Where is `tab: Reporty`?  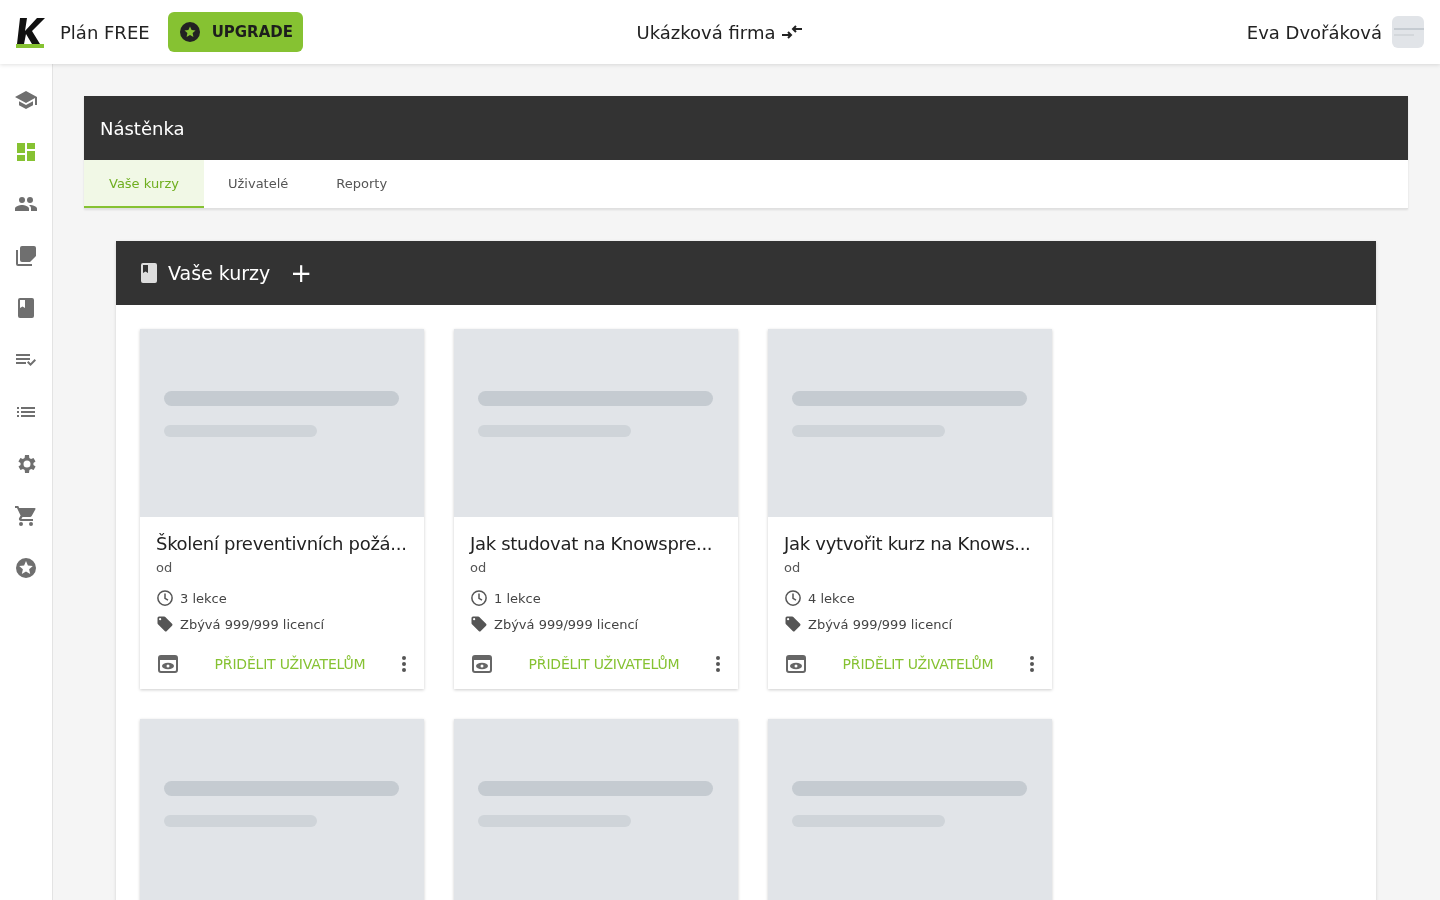
tab: Reporty is located at coordinates (362, 184).